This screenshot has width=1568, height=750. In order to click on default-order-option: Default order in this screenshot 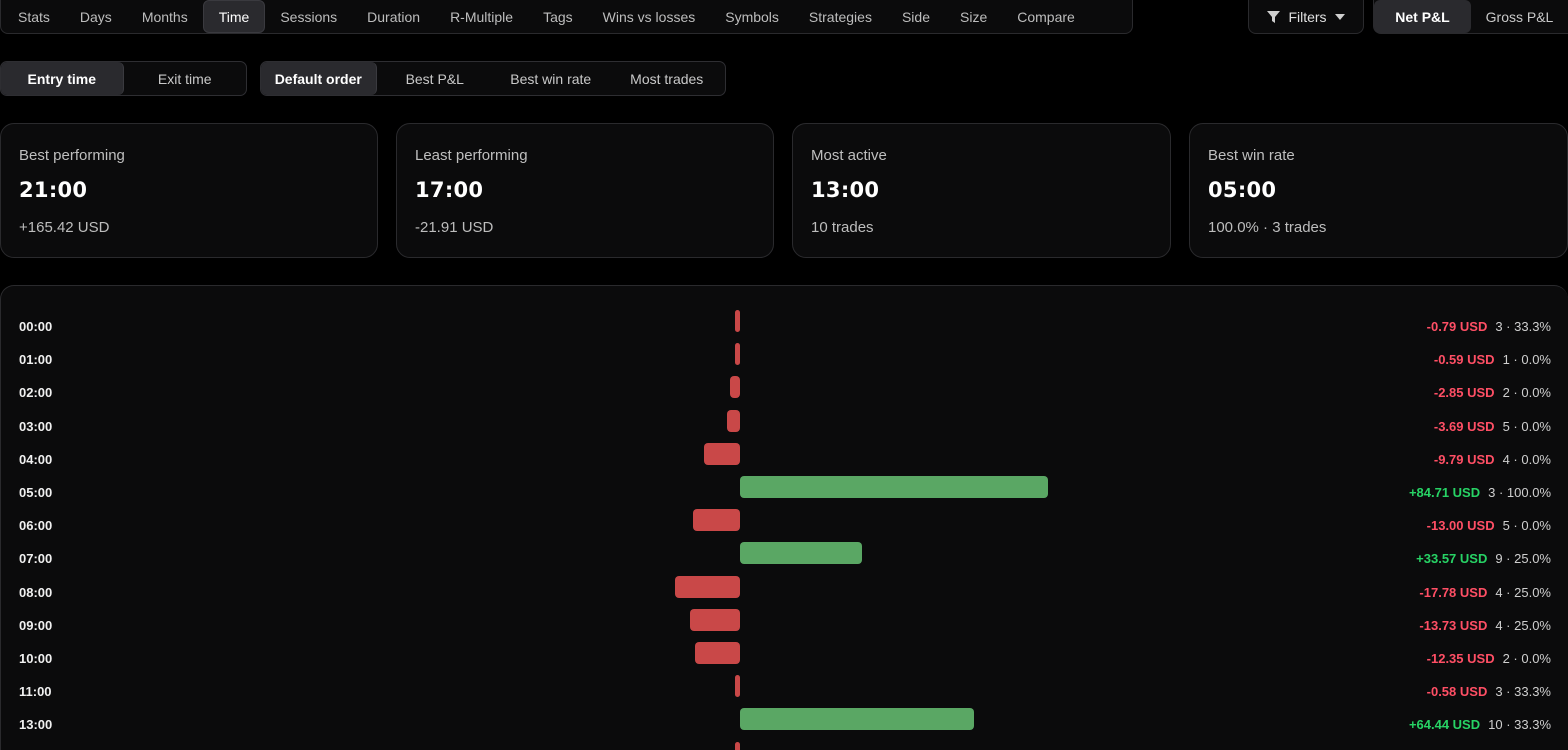, I will do `click(319, 78)`.